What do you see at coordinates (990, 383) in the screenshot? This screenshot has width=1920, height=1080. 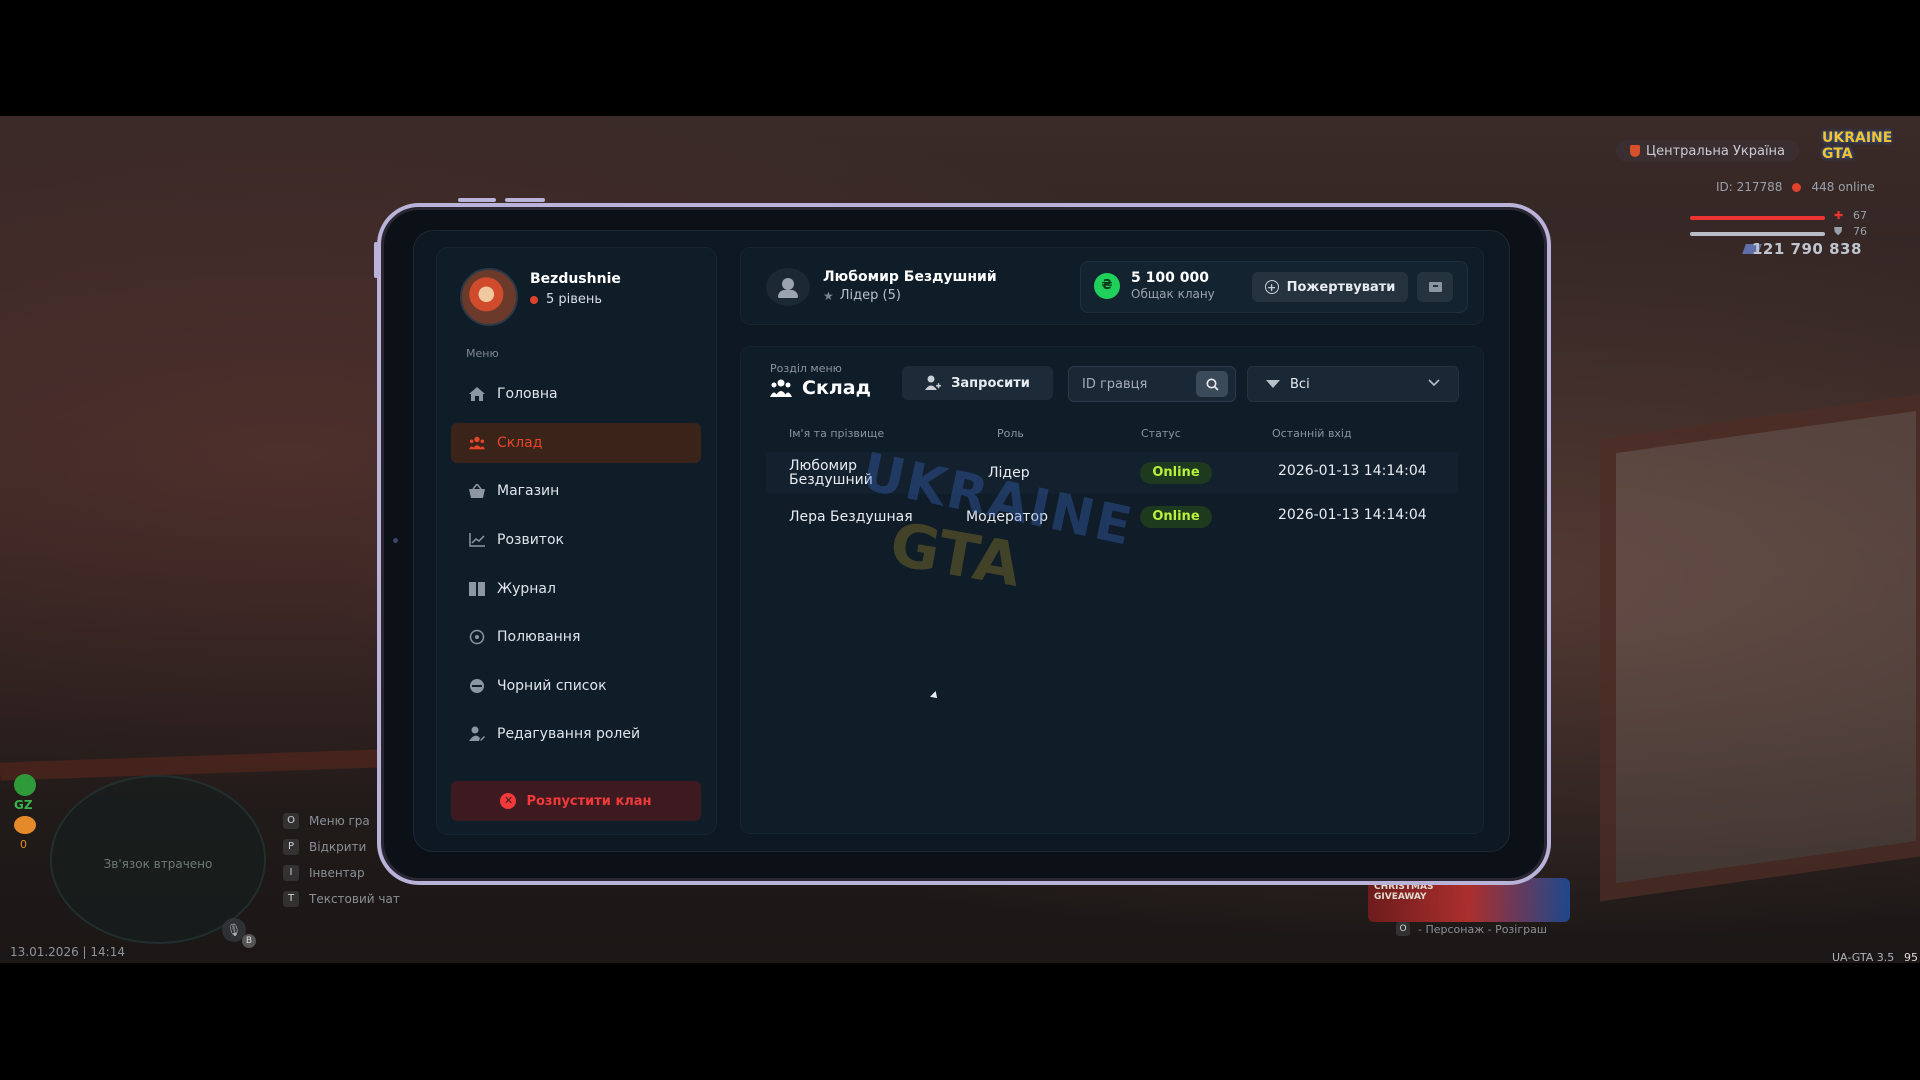 I see `invite-label: Запросити` at bounding box center [990, 383].